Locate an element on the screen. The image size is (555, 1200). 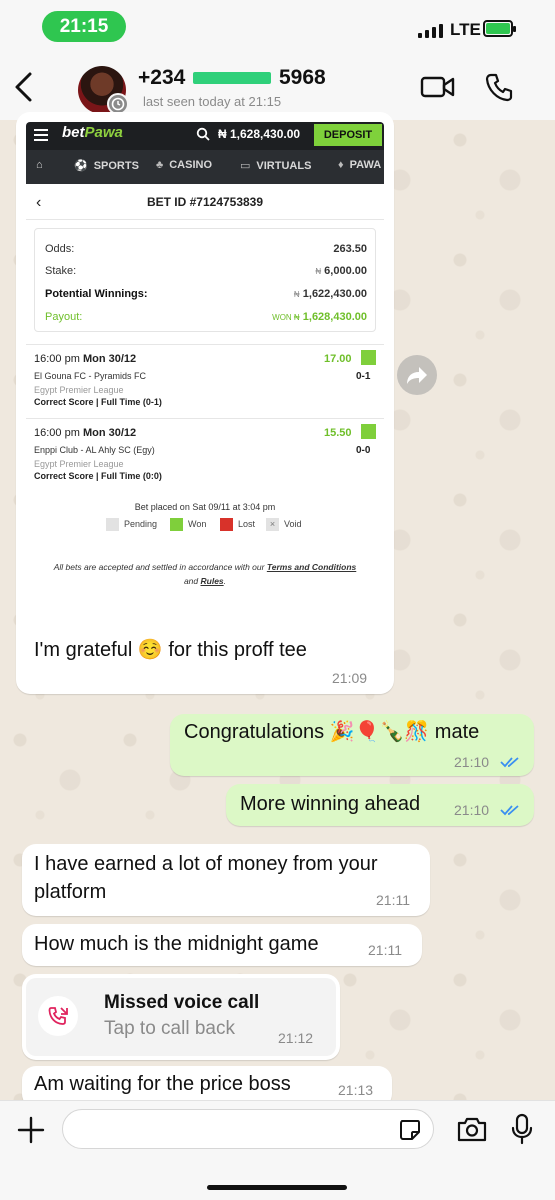
plus-icon is located at coordinates (31, 1130).